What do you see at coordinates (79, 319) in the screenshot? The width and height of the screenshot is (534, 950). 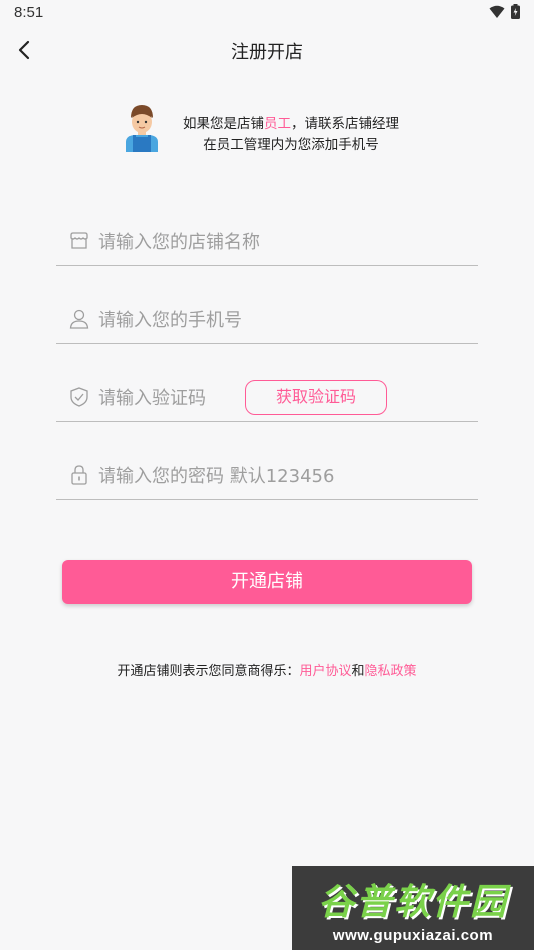 I see `user-icon` at bounding box center [79, 319].